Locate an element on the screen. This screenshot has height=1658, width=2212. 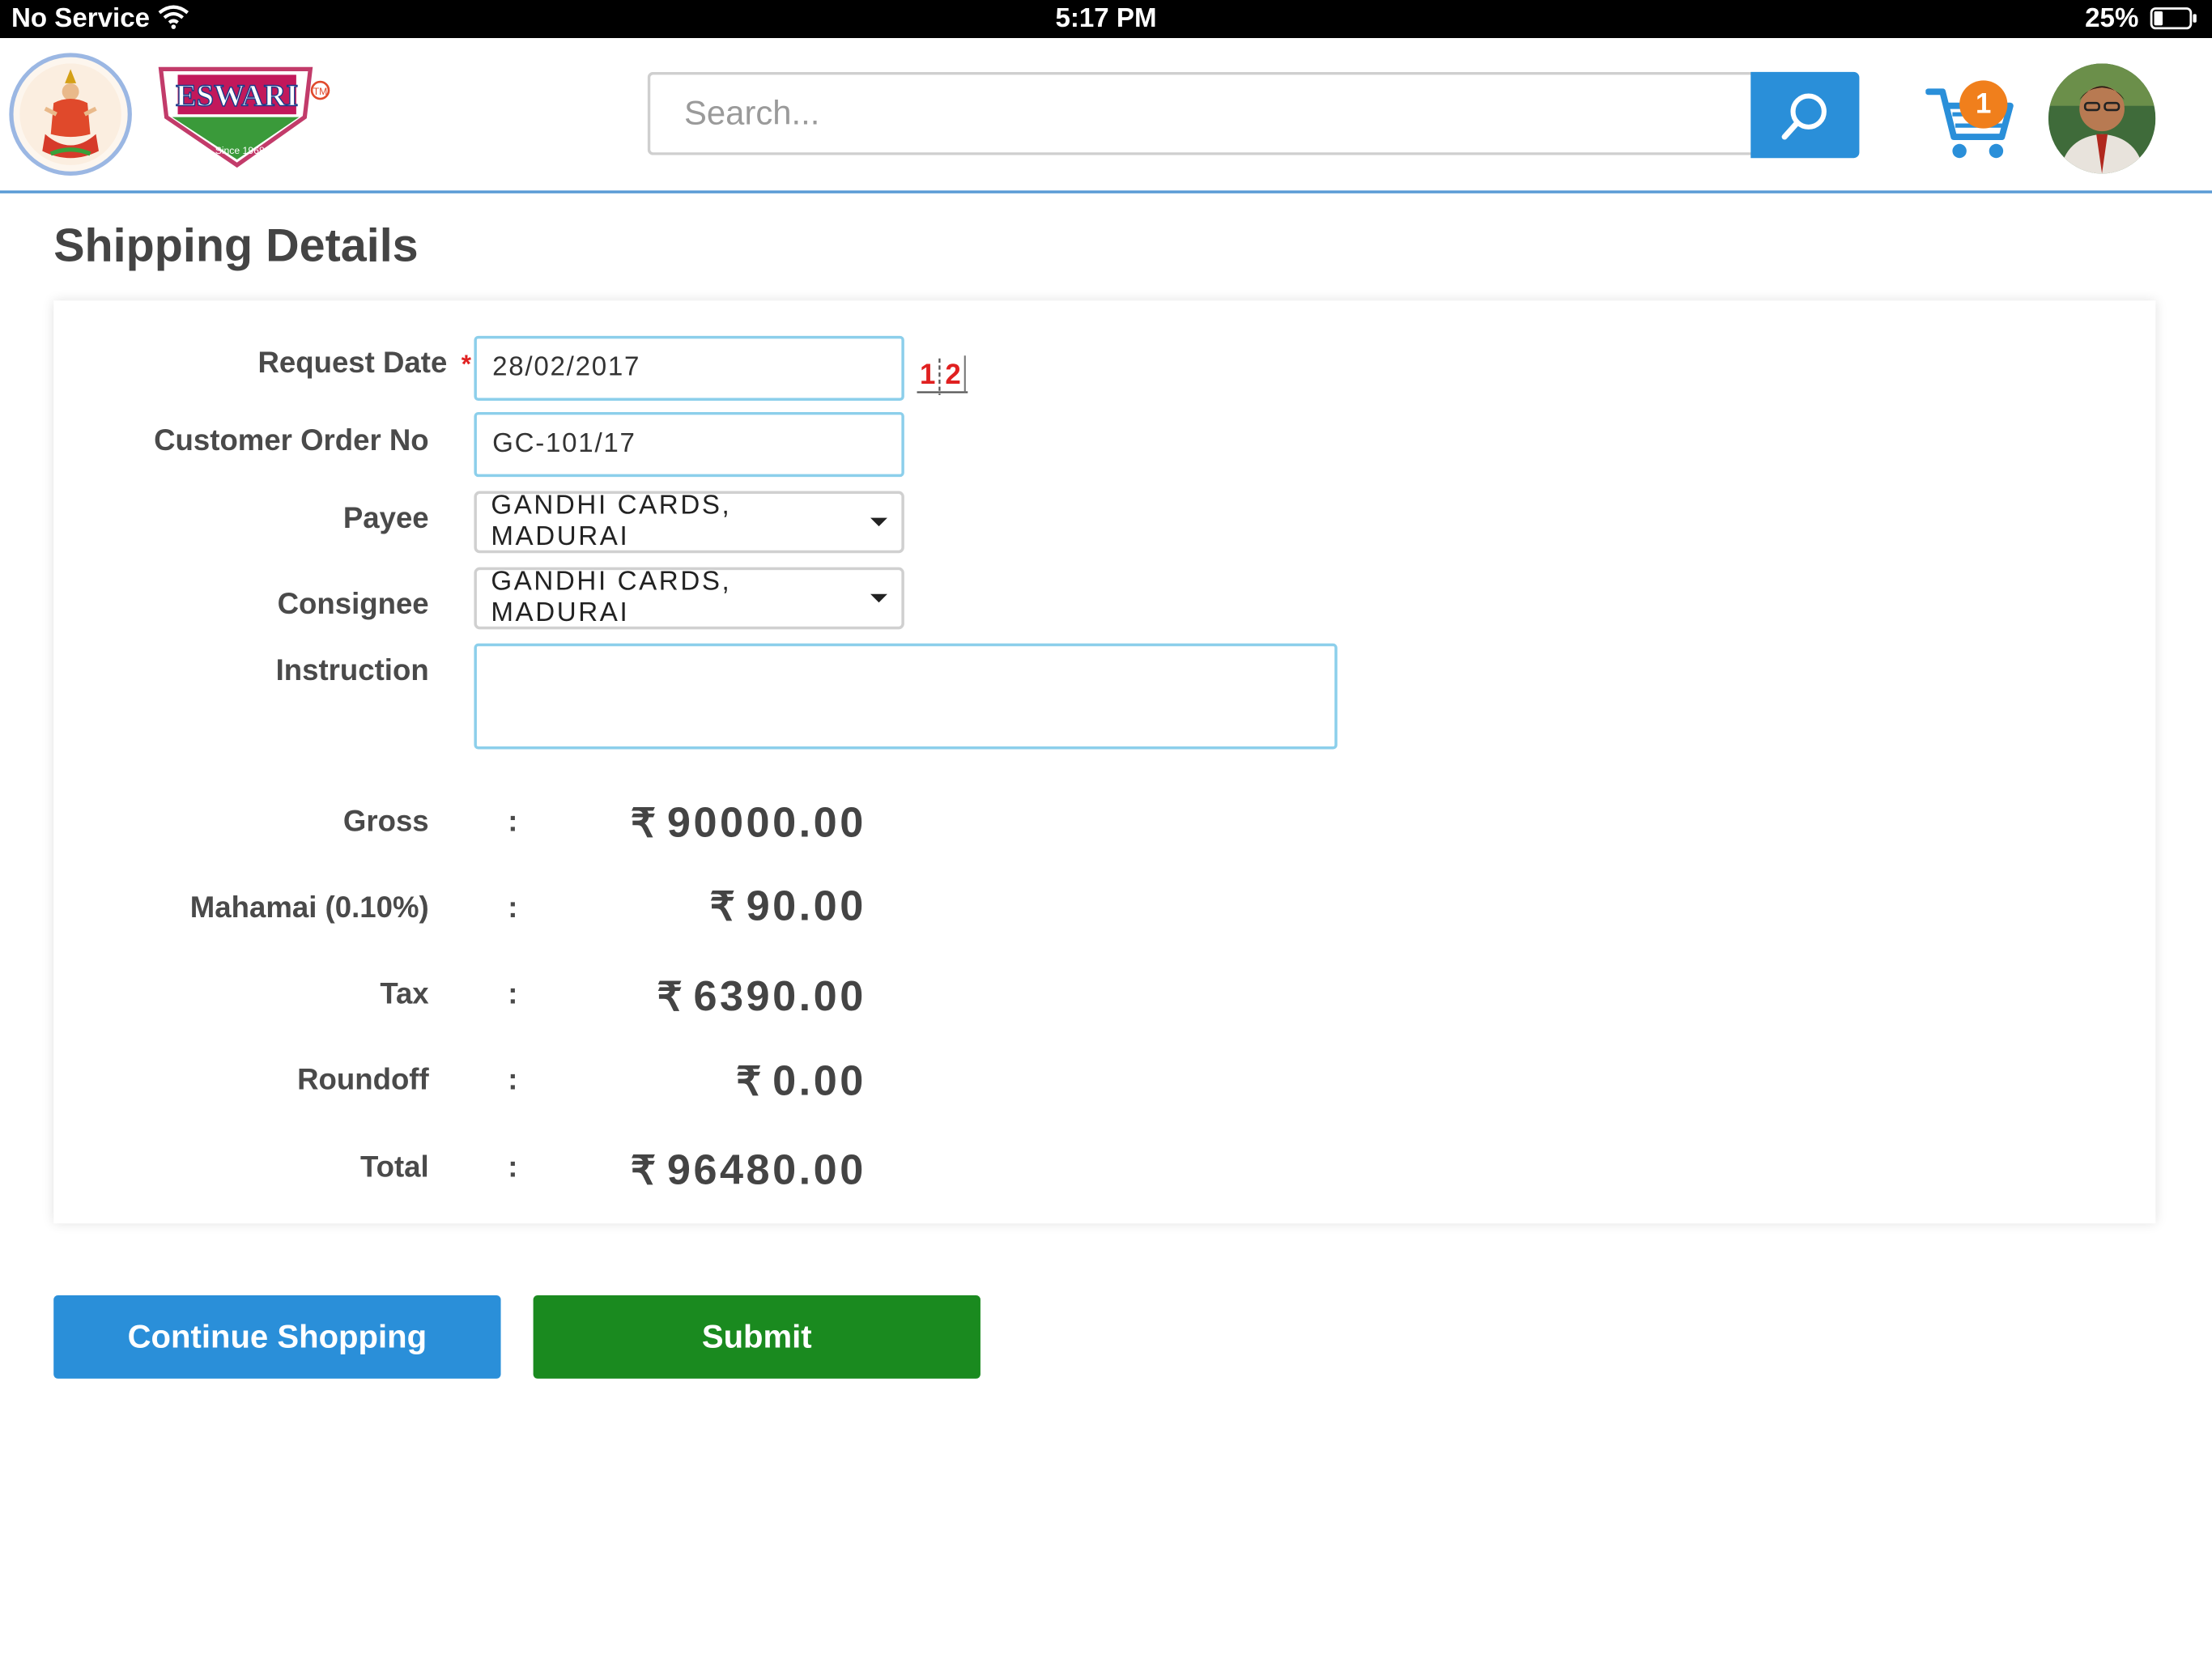
payee-label: Payee is located at coordinates (385, 518).